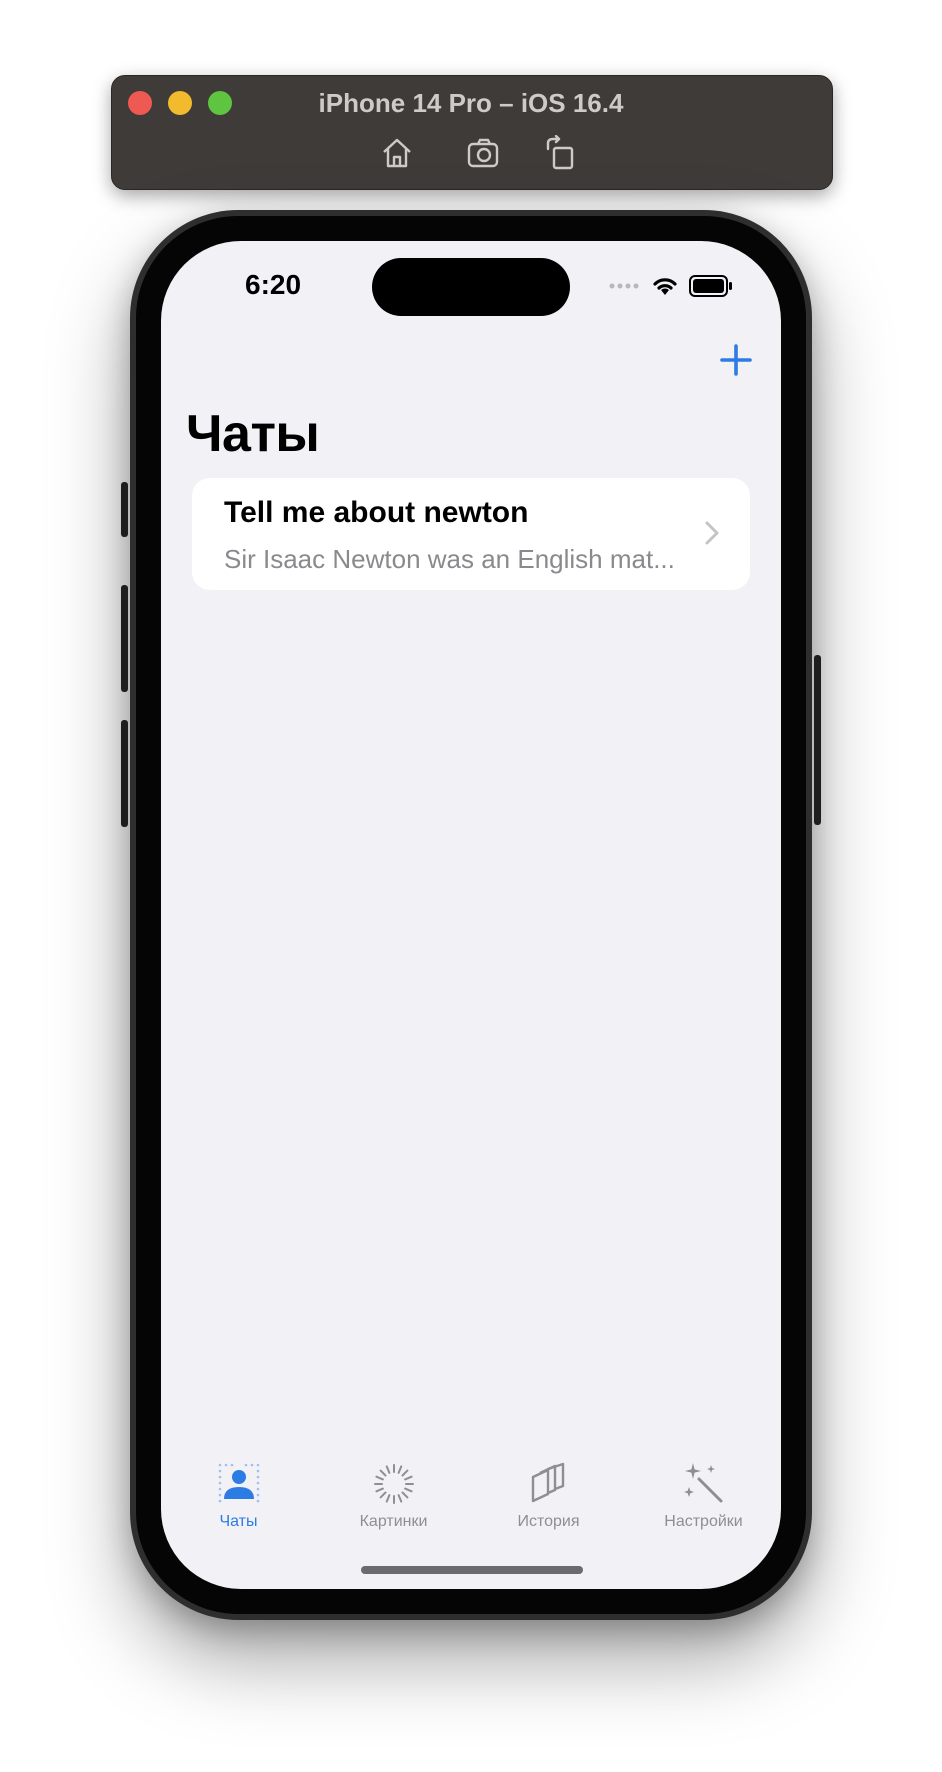  I want to click on dynamic-island, so click(471, 287).